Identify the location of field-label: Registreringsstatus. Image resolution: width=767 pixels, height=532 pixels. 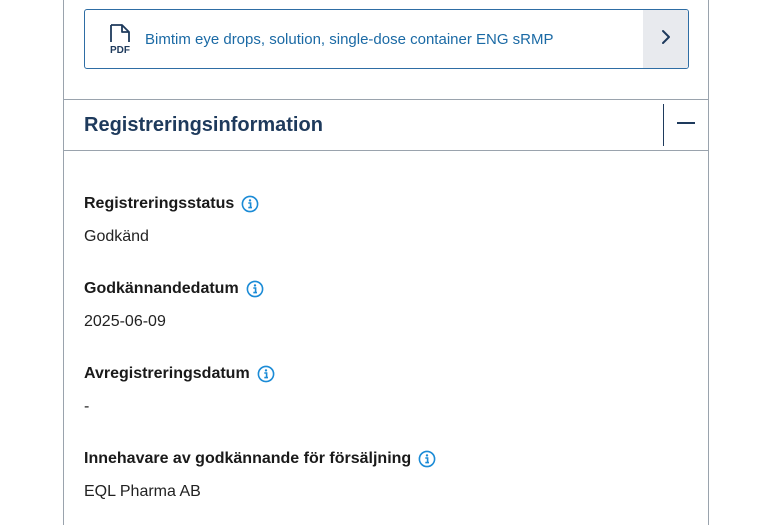
(159, 203).